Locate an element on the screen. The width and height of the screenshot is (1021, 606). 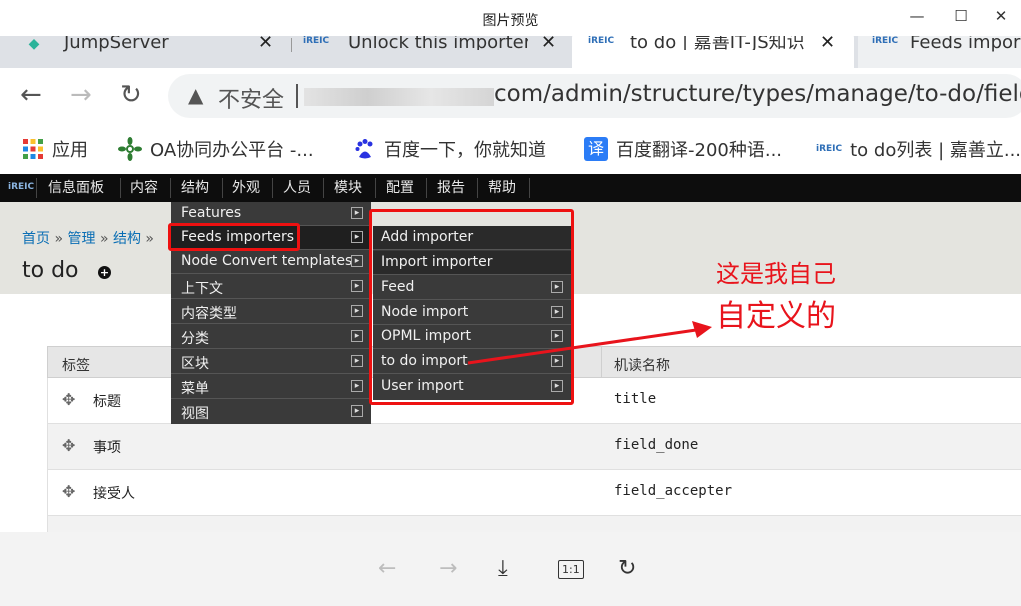
menu-item-label: 视图 is located at coordinates (195, 414).